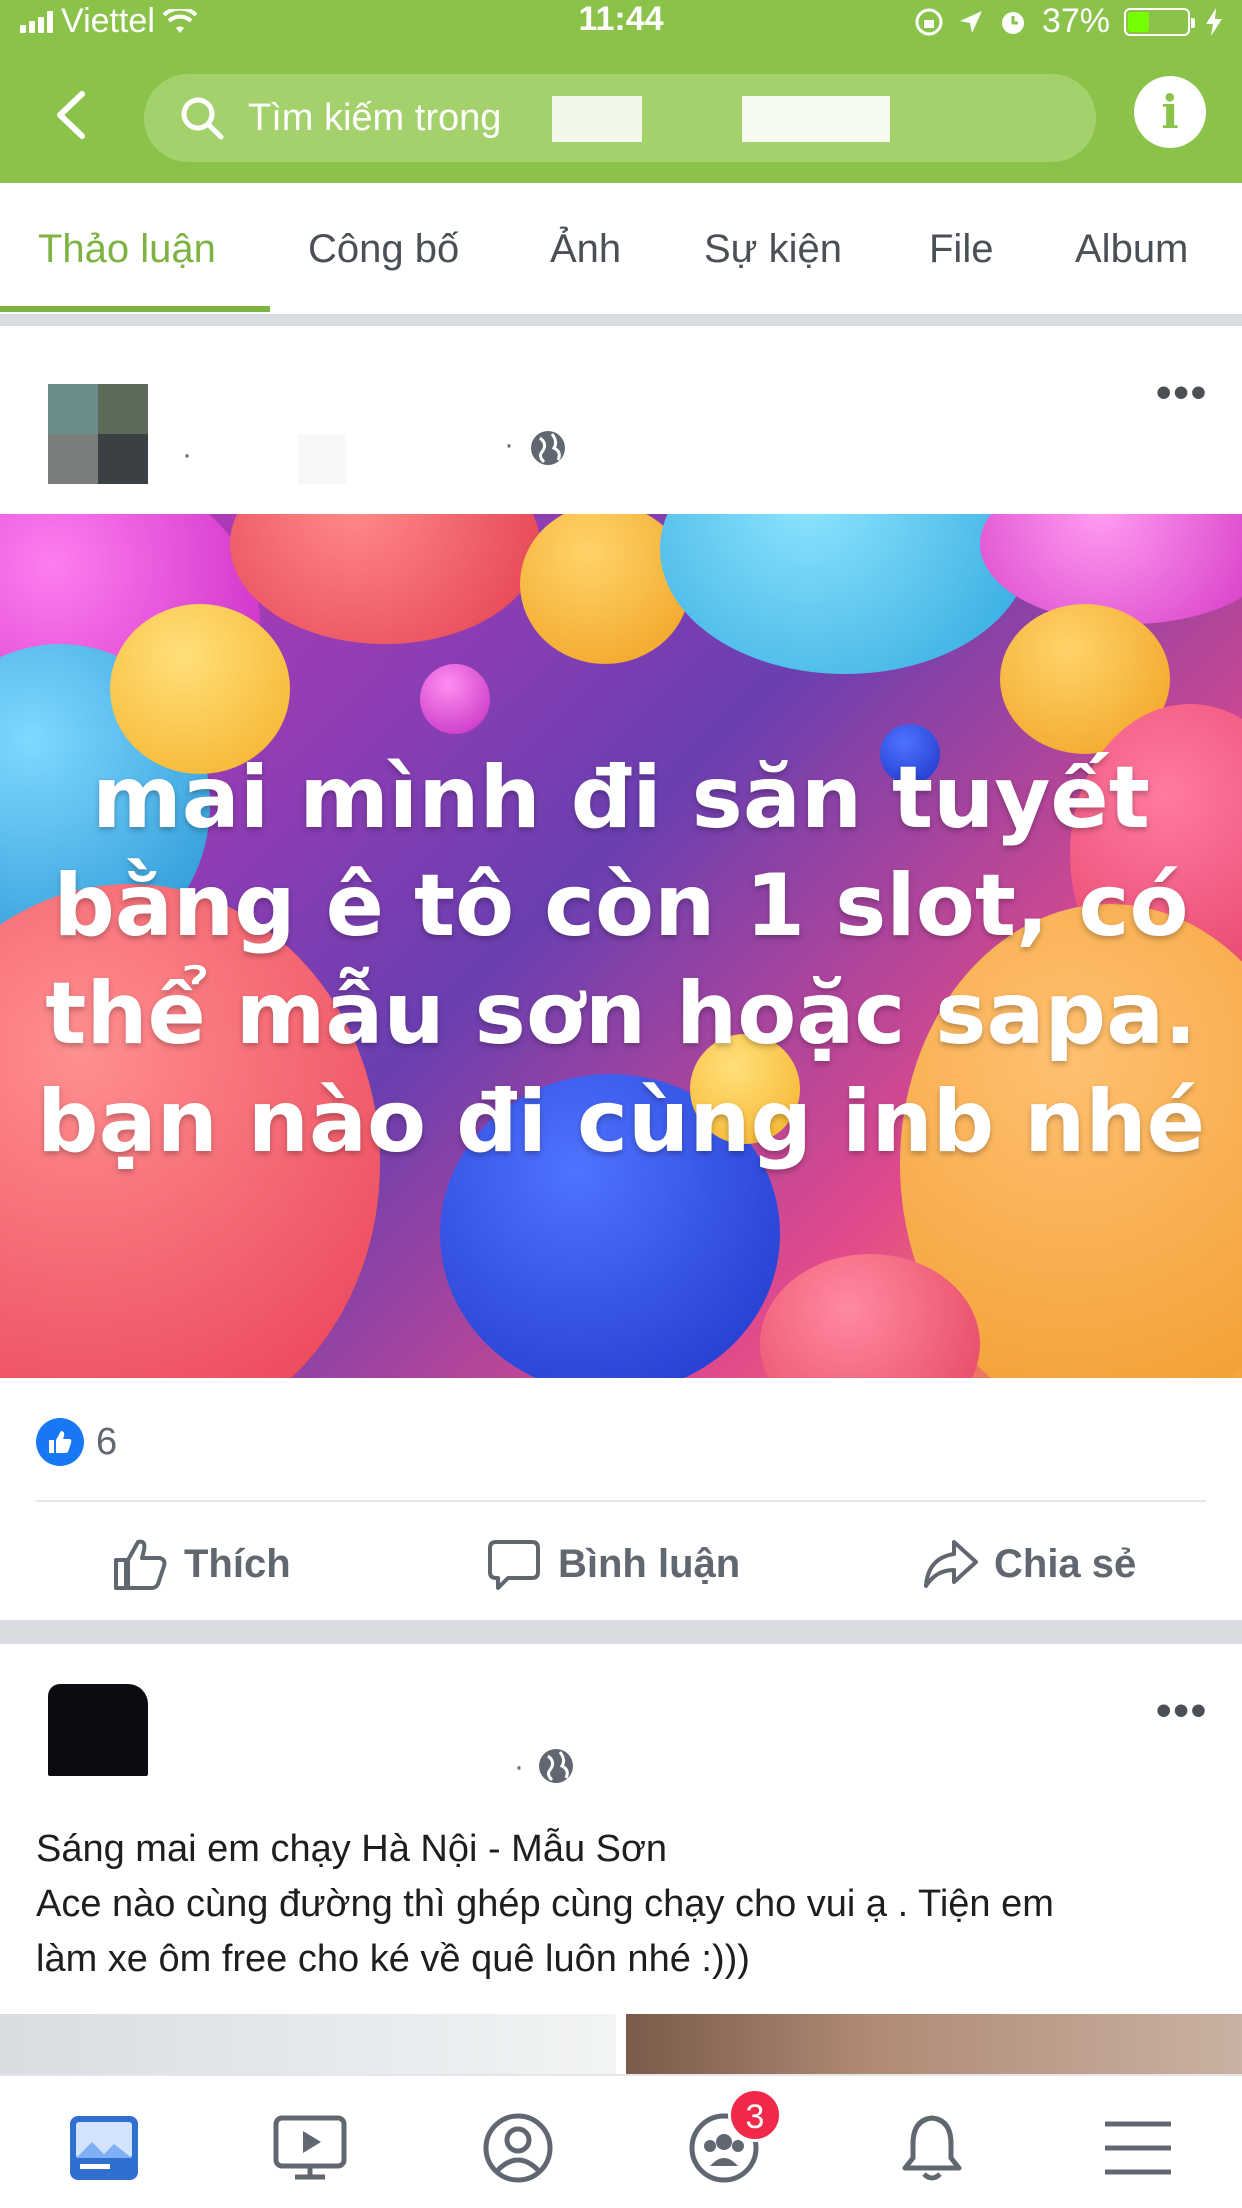 The width and height of the screenshot is (1242, 2208). I want to click on share-icon, so click(951, 1564).